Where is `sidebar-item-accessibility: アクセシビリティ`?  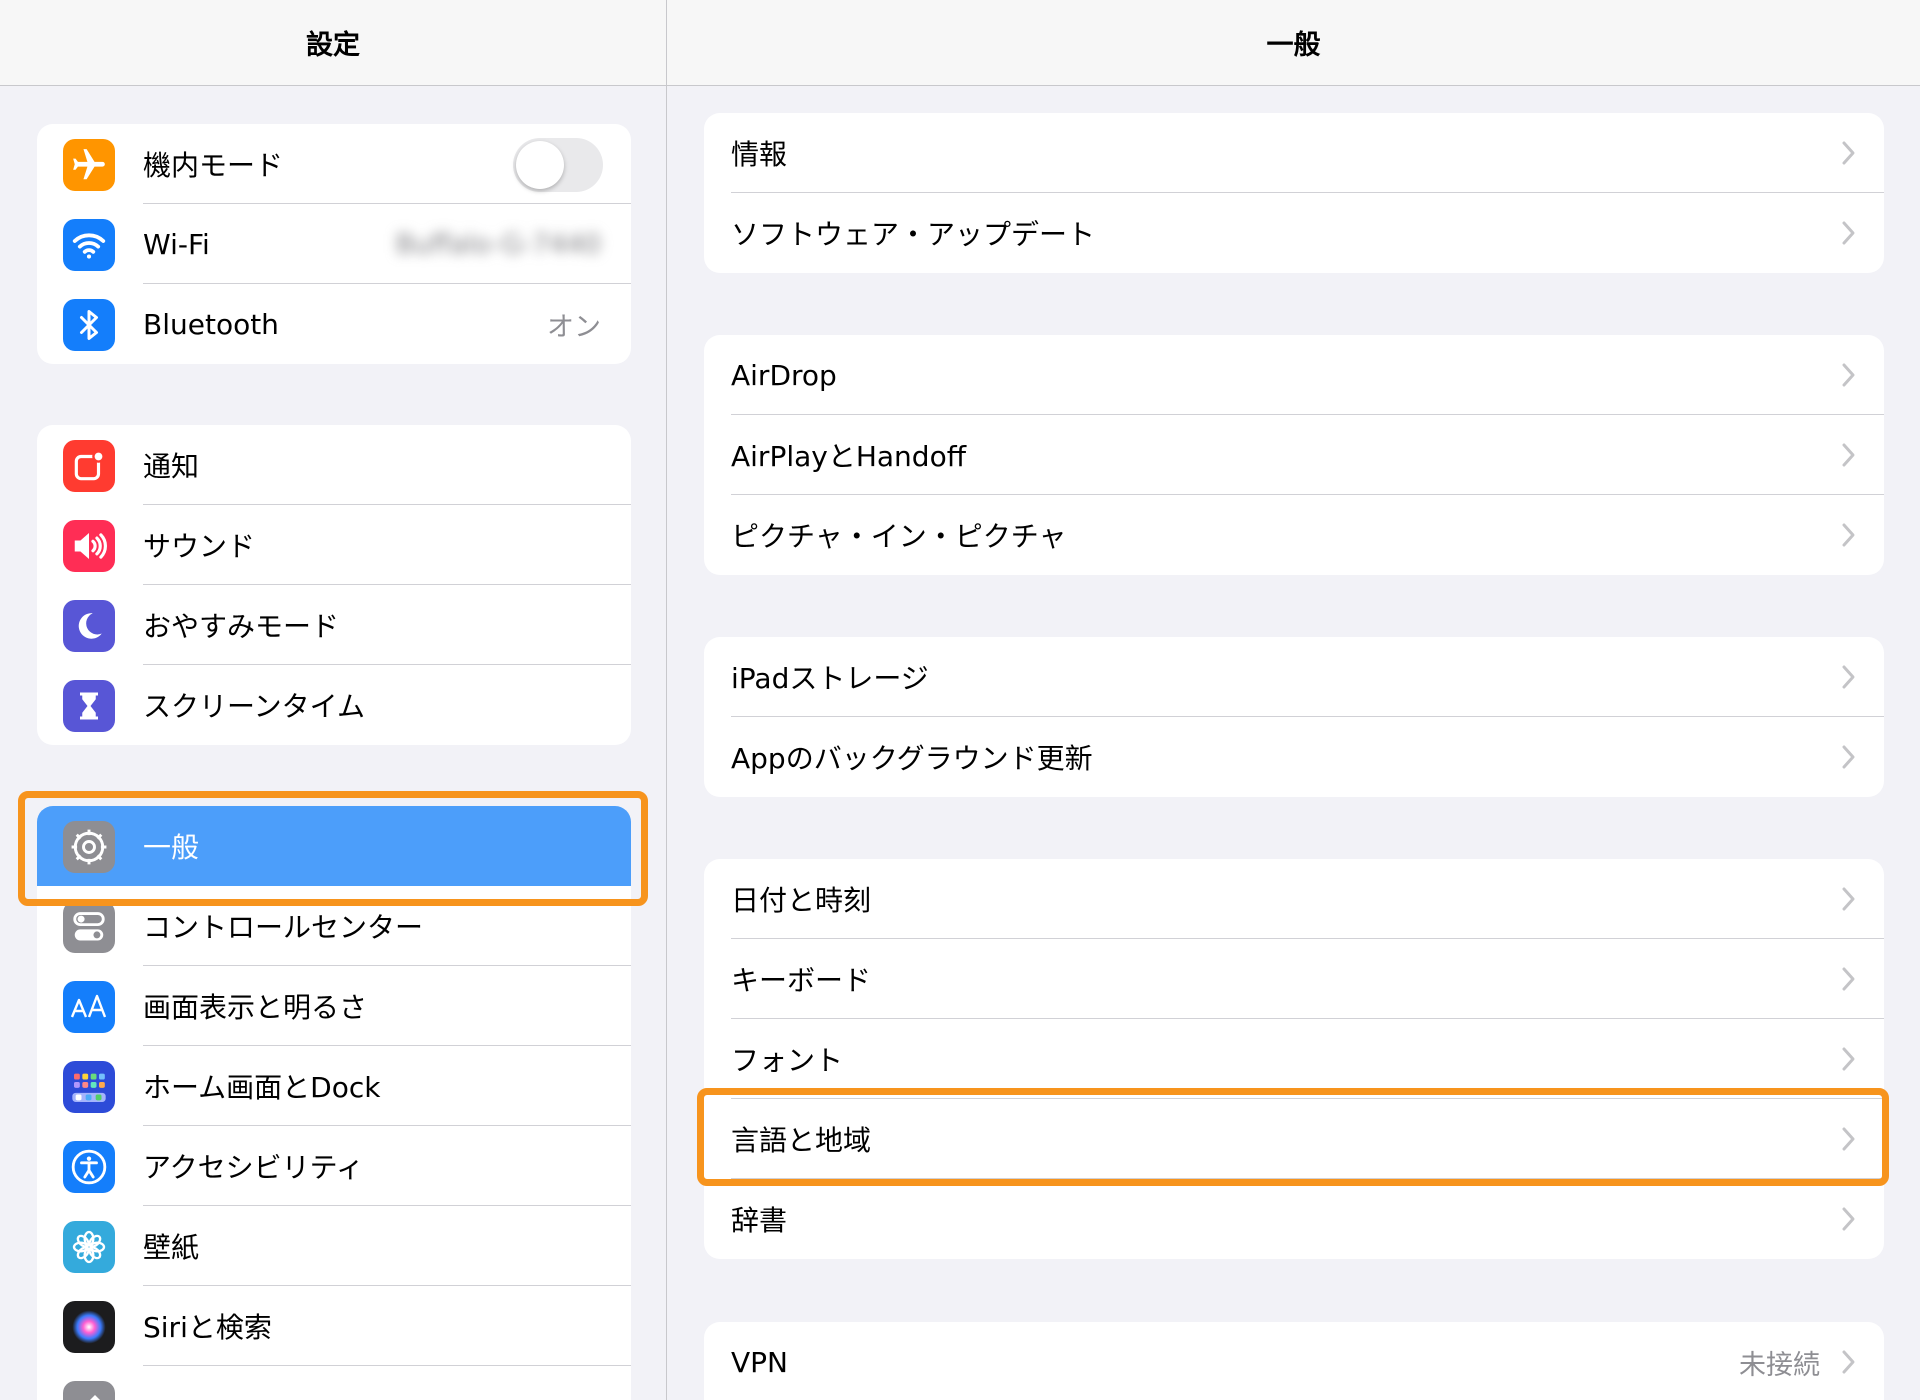 sidebar-item-accessibility: アクセシビリティ is located at coordinates (334, 1166).